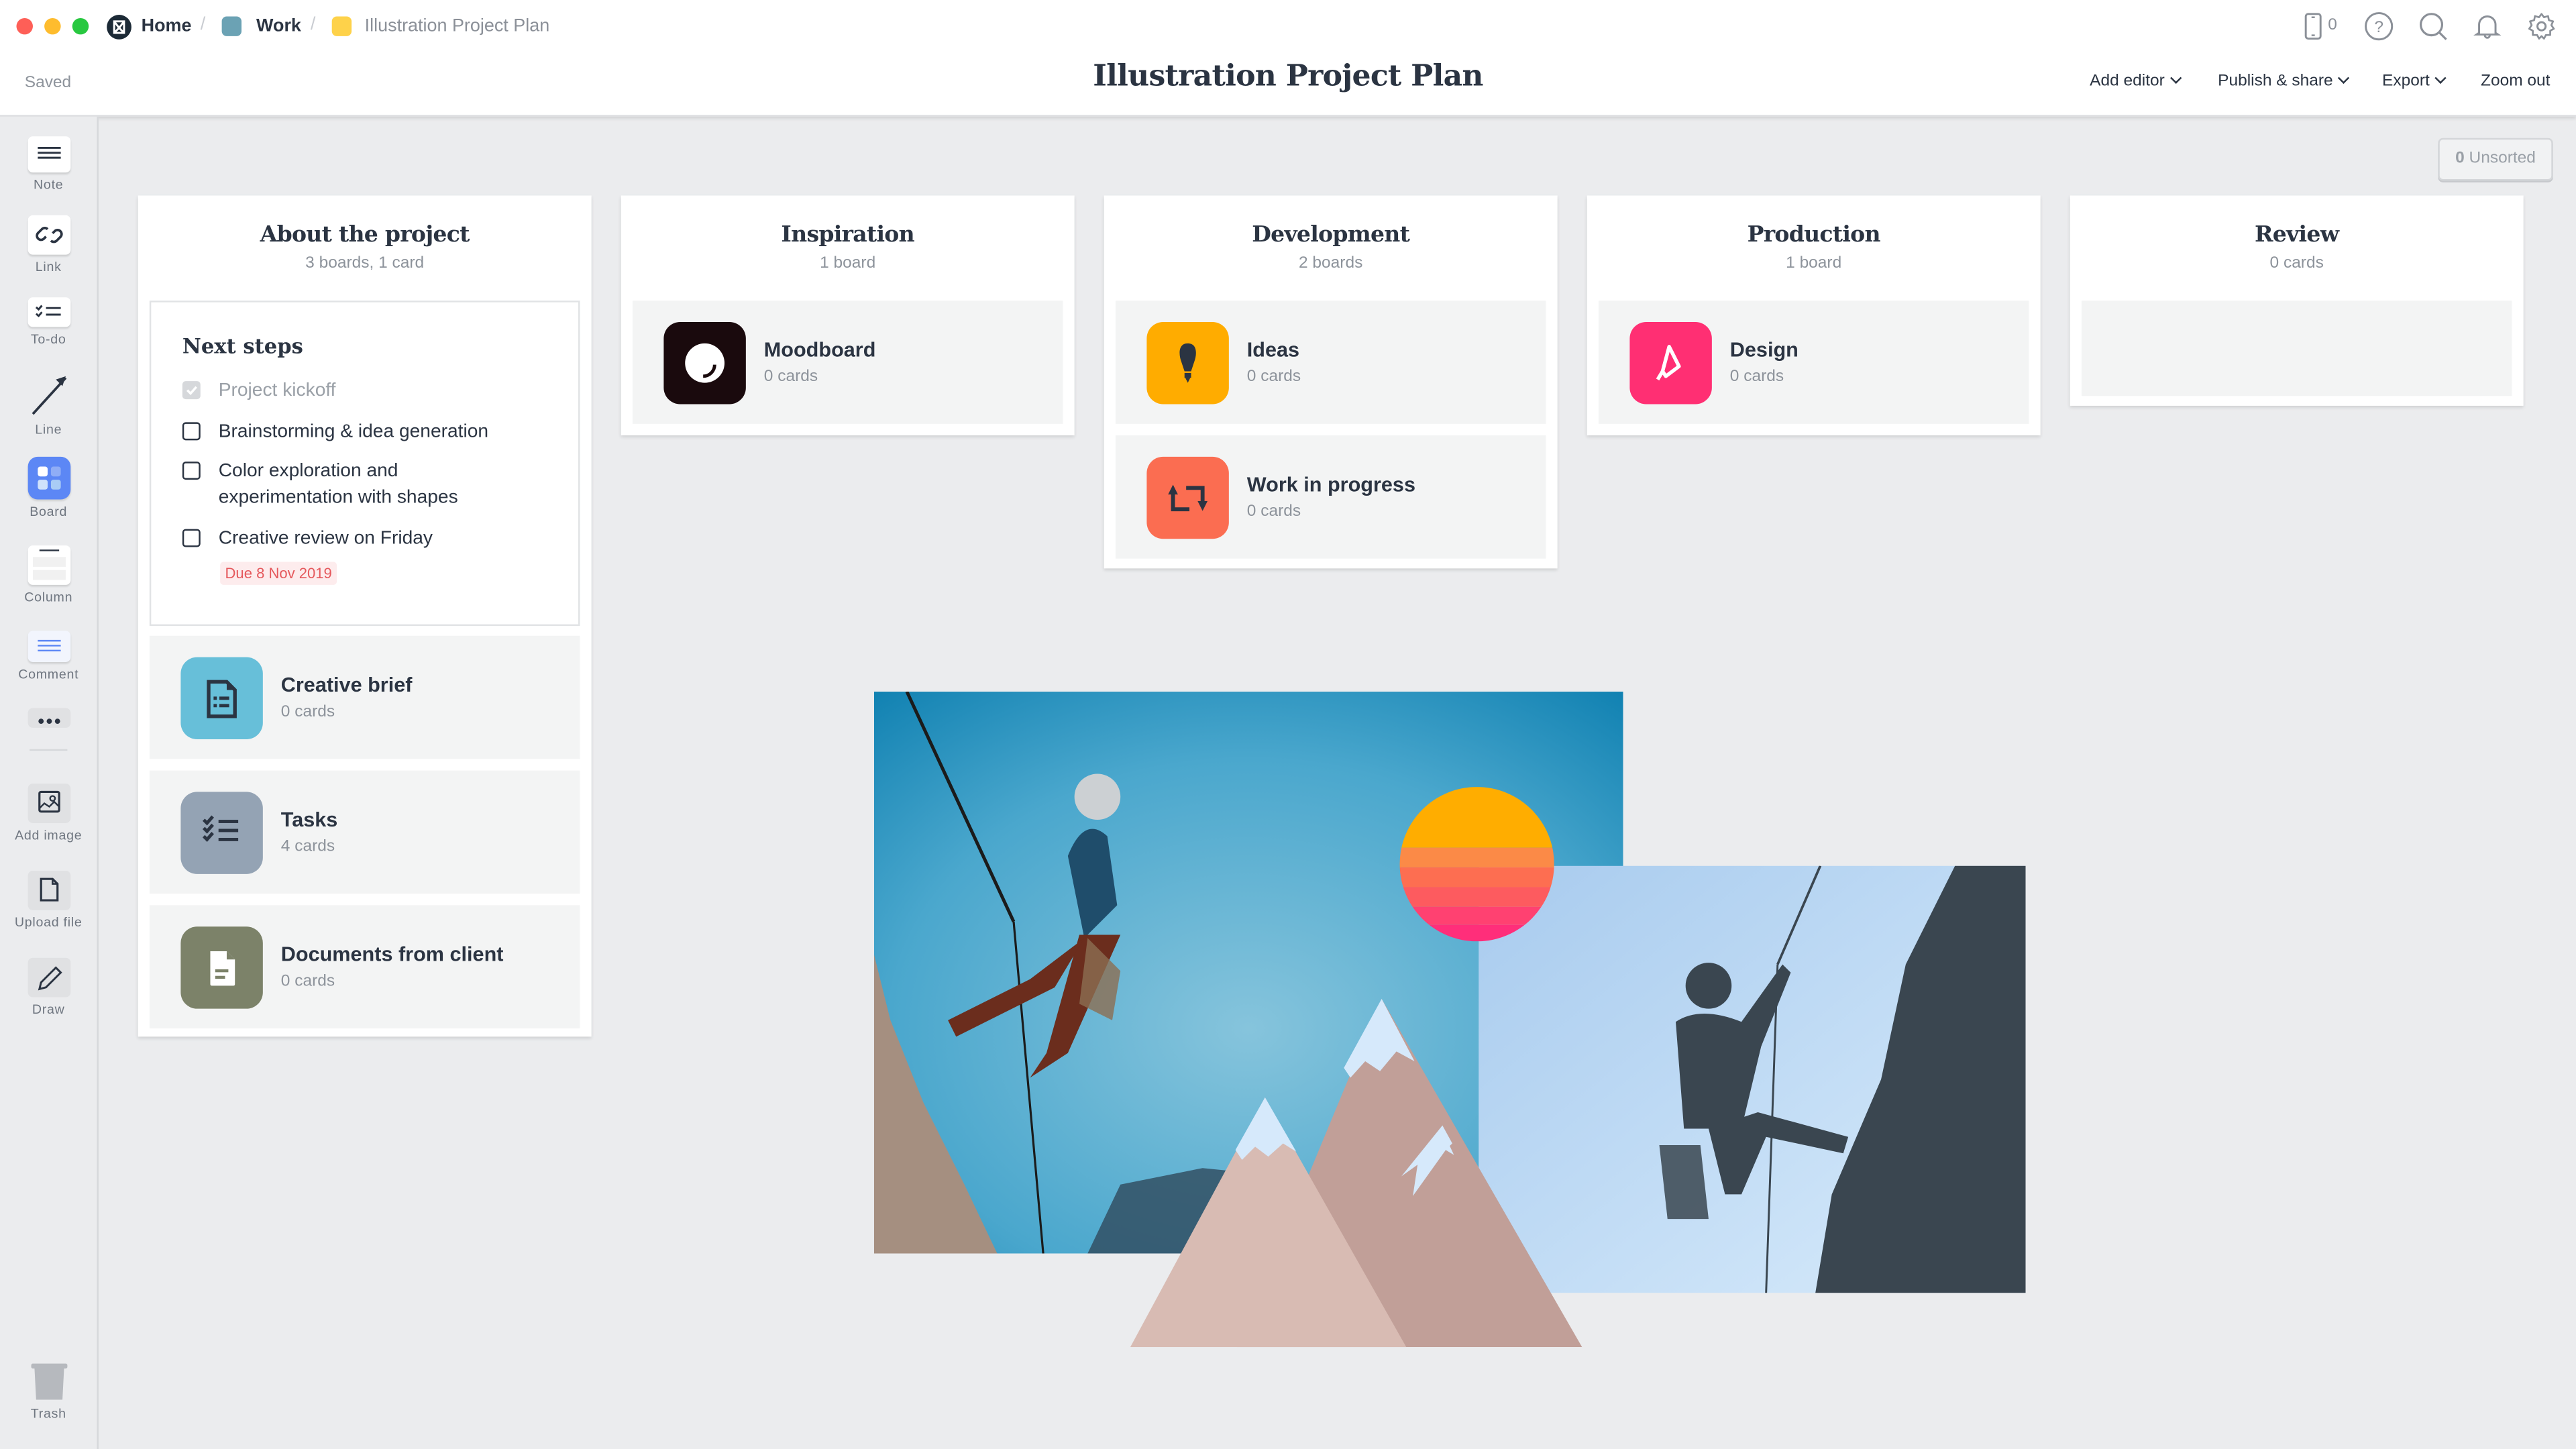  I want to click on breadcrumb-home: Home, so click(167, 26).